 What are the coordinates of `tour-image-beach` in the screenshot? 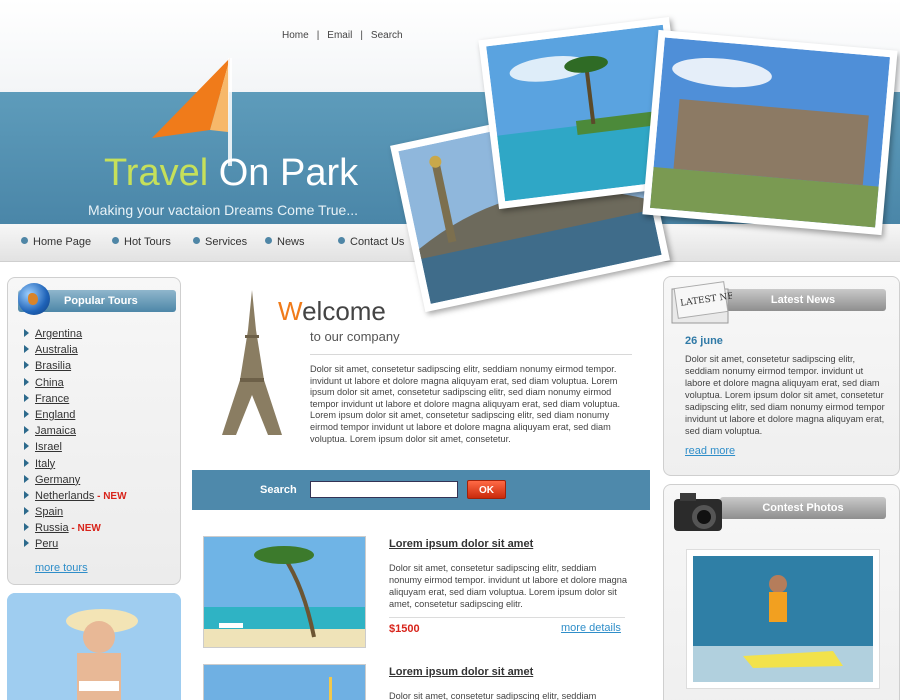 It's located at (284, 592).